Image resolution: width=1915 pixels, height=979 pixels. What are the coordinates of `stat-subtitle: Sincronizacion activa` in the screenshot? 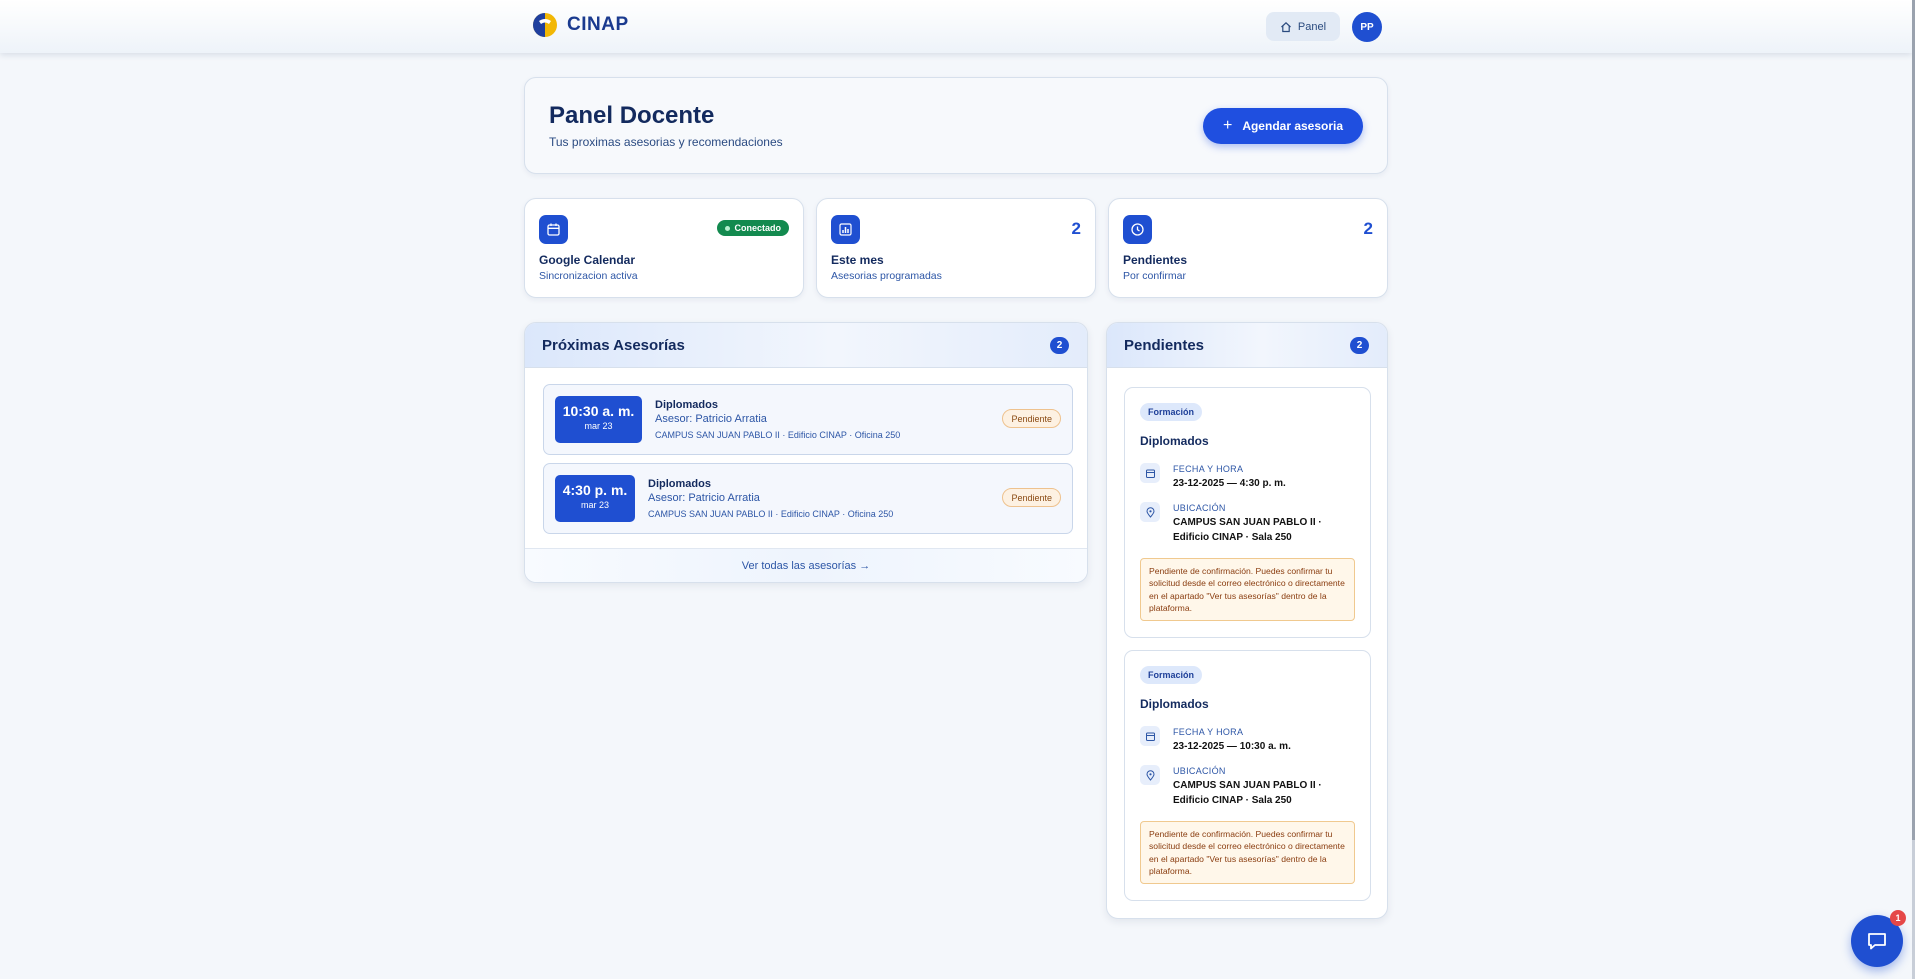 It's located at (588, 276).